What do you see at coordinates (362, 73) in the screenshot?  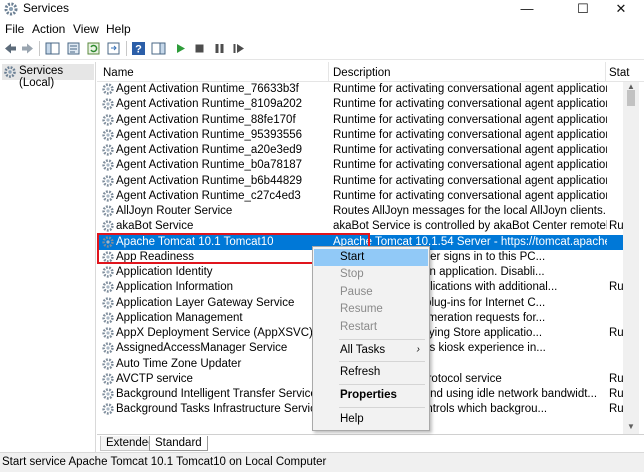 I see `column-header-description: Description` at bounding box center [362, 73].